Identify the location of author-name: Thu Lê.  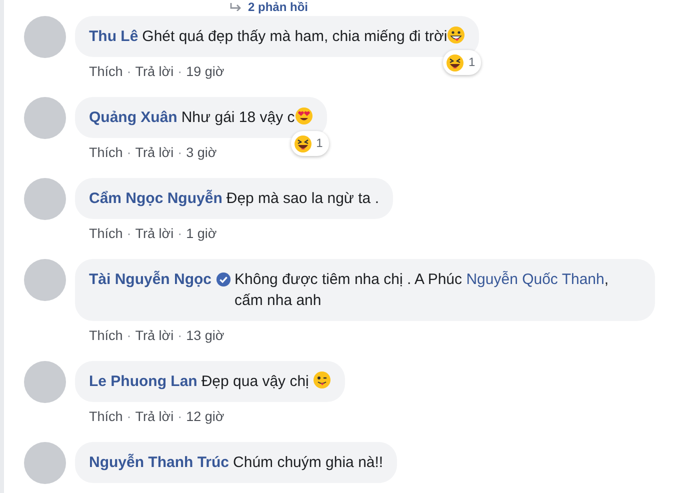
(113, 36).